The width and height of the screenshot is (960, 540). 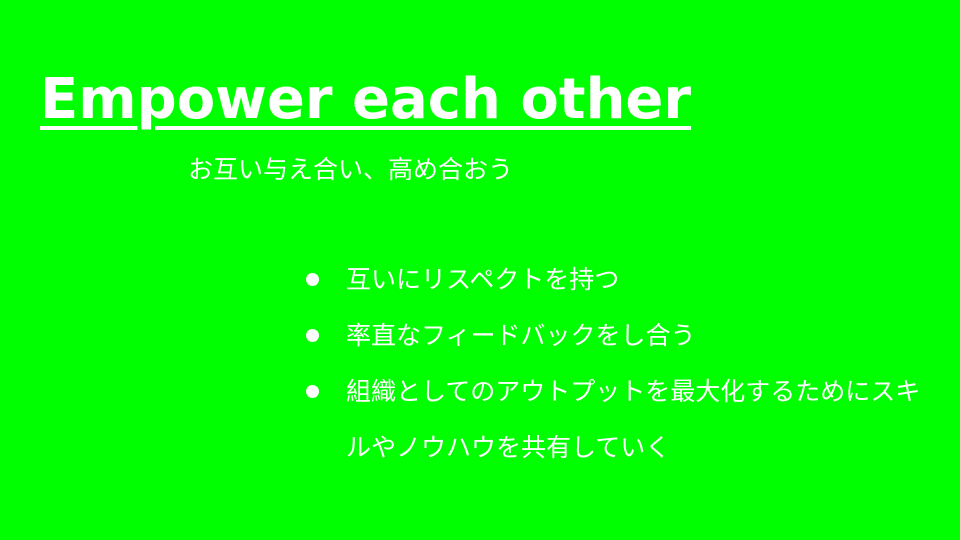 I want to click on bullet-item: 互いにリスペクトを持つ, so click(x=622, y=280).